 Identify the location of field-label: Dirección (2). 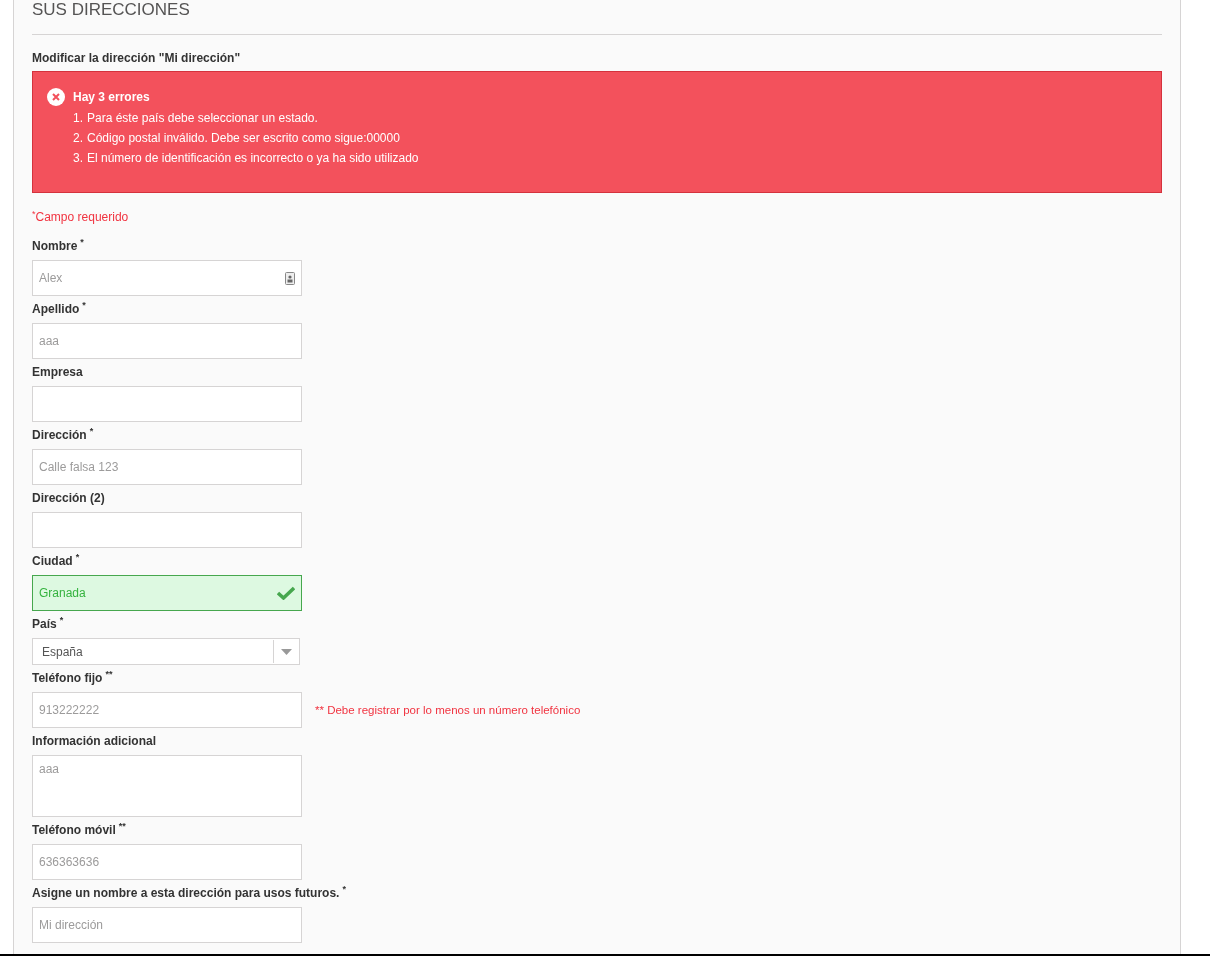
(69, 498).